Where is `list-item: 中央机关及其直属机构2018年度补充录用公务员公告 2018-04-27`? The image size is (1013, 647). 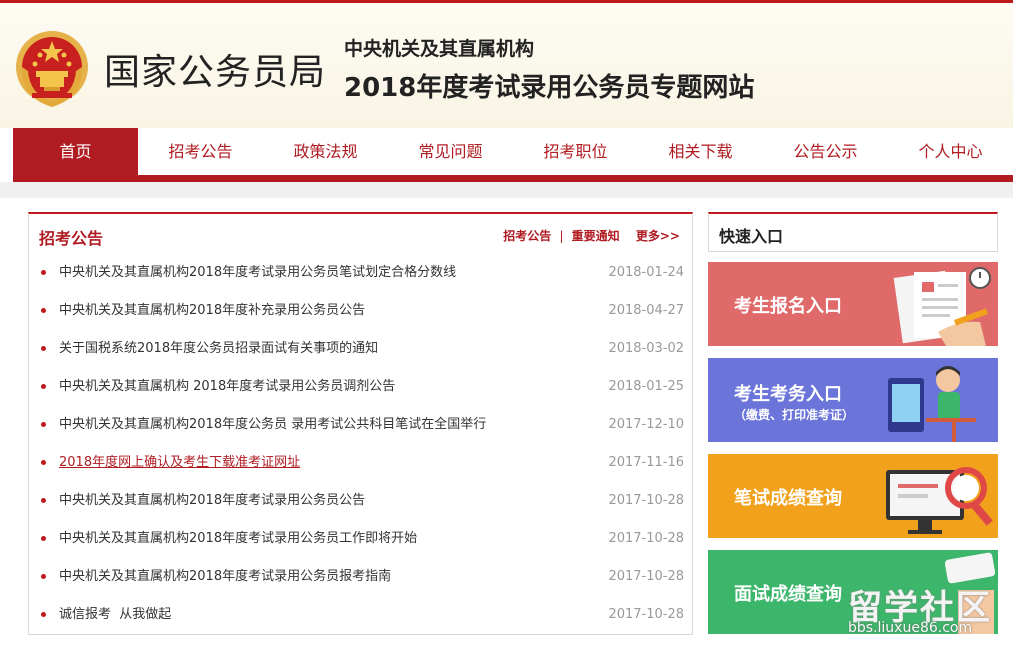
list-item: 中央机关及其直属机构2018年度补充录用公务员公告 2018-04-27 is located at coordinates (361, 311).